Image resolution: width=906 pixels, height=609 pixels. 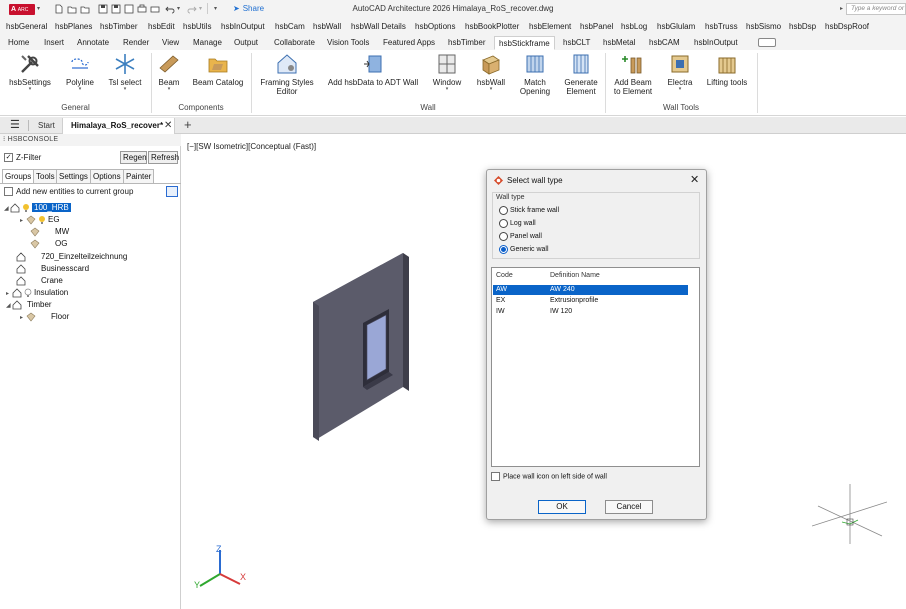 I want to click on print-icon, so click(x=155, y=9).